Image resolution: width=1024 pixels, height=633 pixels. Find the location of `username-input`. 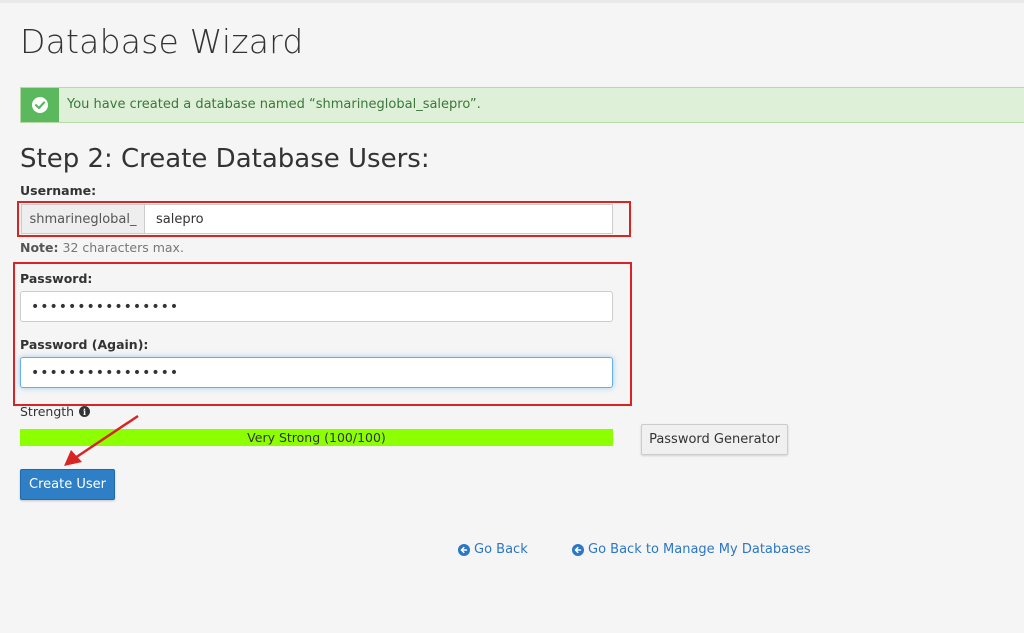

username-input is located at coordinates (378, 219).